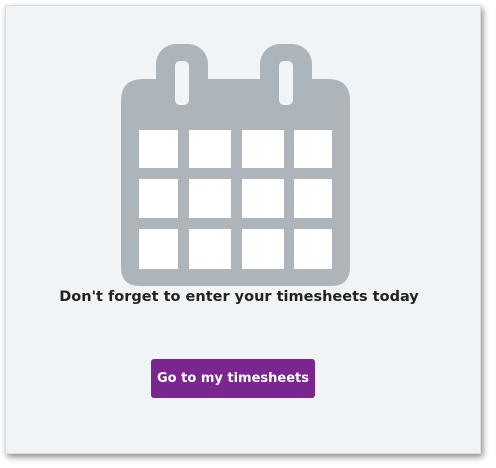 This screenshot has width=496, height=468. Describe the element at coordinates (233, 378) in the screenshot. I see `go-to-timesheets-button: Go to my timesheets` at that location.